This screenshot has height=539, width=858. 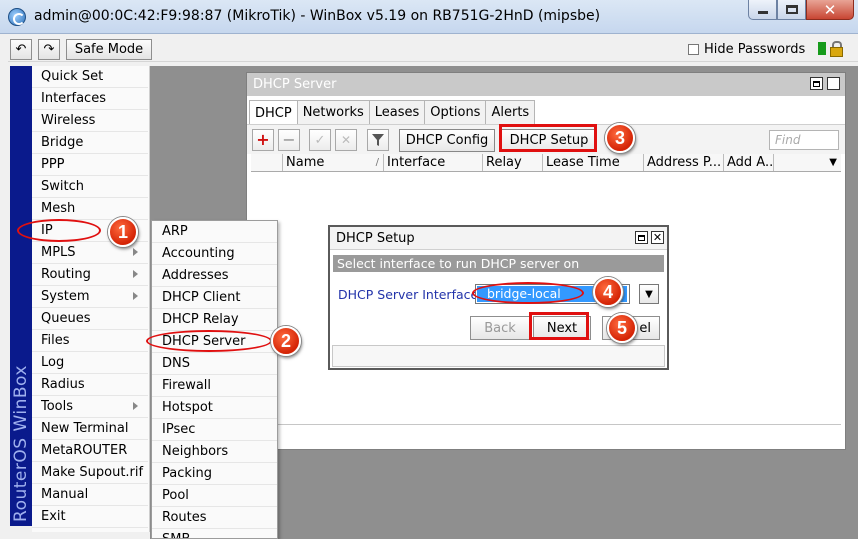 What do you see at coordinates (214, 518) in the screenshot?
I see `submenu-item-routes: Routes` at bounding box center [214, 518].